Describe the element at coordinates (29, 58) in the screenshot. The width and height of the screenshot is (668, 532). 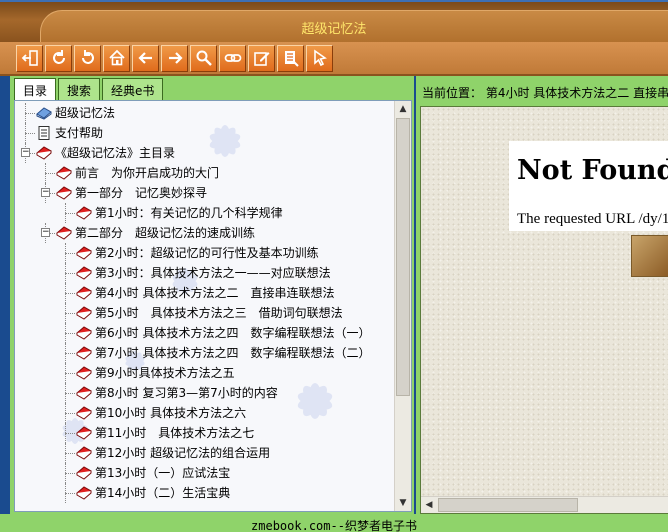
I see `exit-button` at that location.